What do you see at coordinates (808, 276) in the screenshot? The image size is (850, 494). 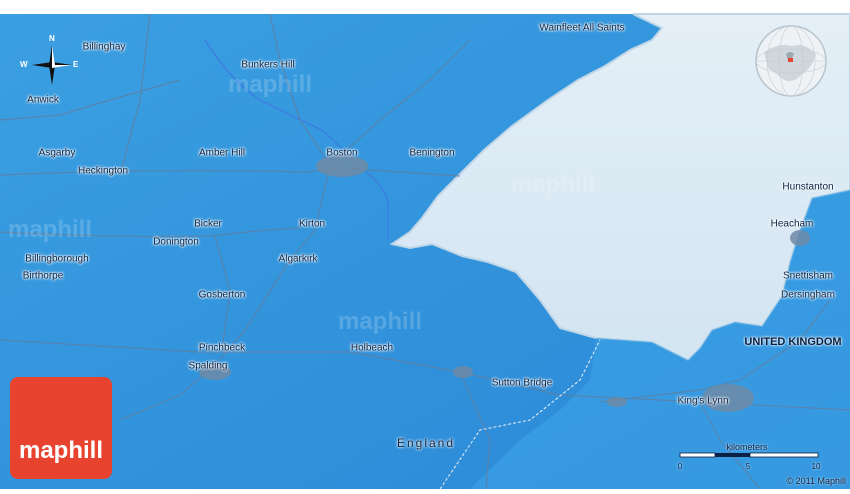 I see `place-label: Snettisham` at bounding box center [808, 276].